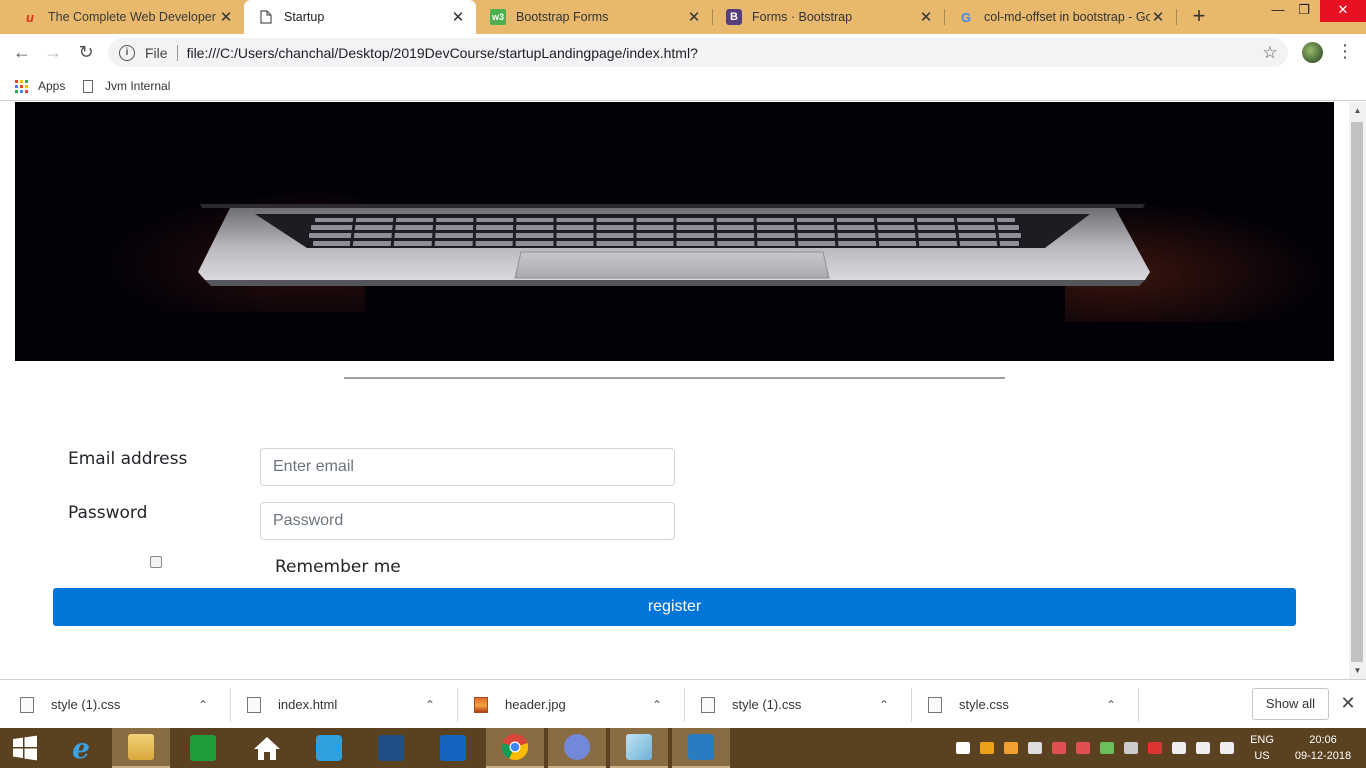 The image size is (1366, 768). Describe the element at coordinates (1035, 748) in the screenshot. I see `camera-tray-icon` at that location.